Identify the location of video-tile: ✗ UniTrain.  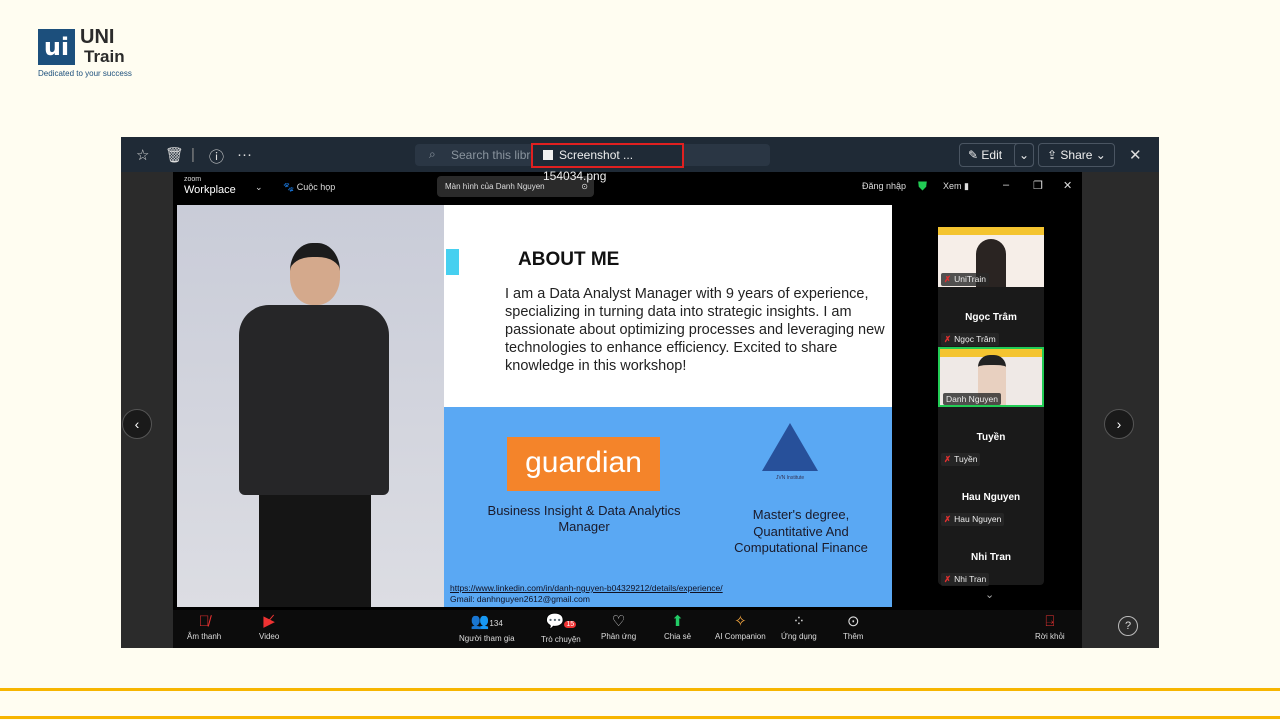
(991, 257).